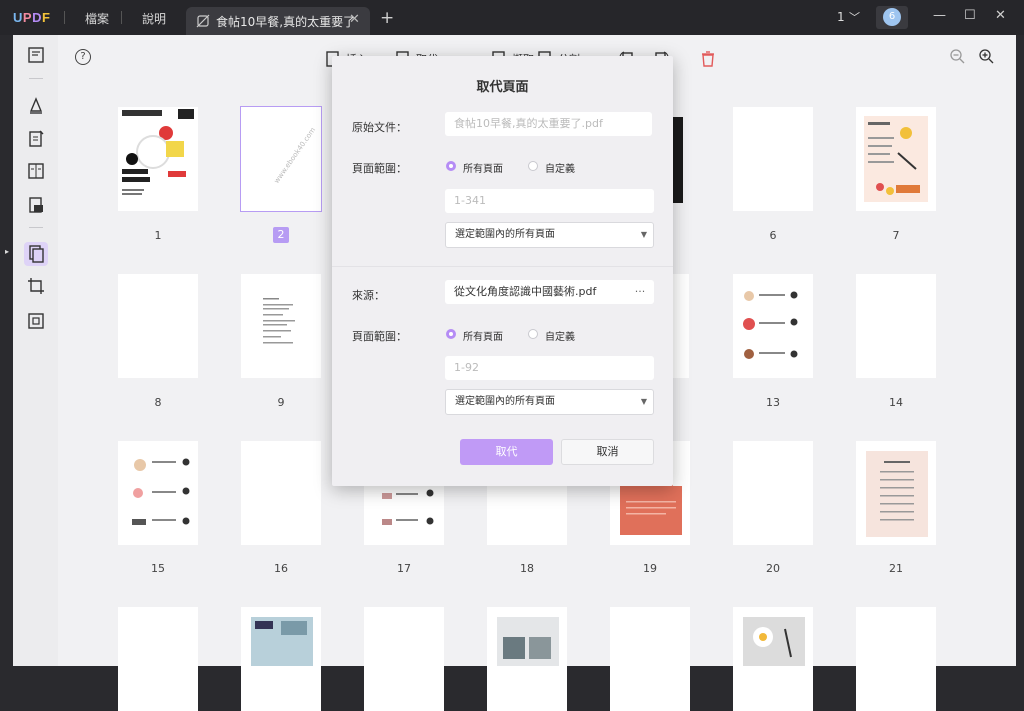  What do you see at coordinates (36, 286) in the screenshot?
I see `crop-icon` at bounding box center [36, 286].